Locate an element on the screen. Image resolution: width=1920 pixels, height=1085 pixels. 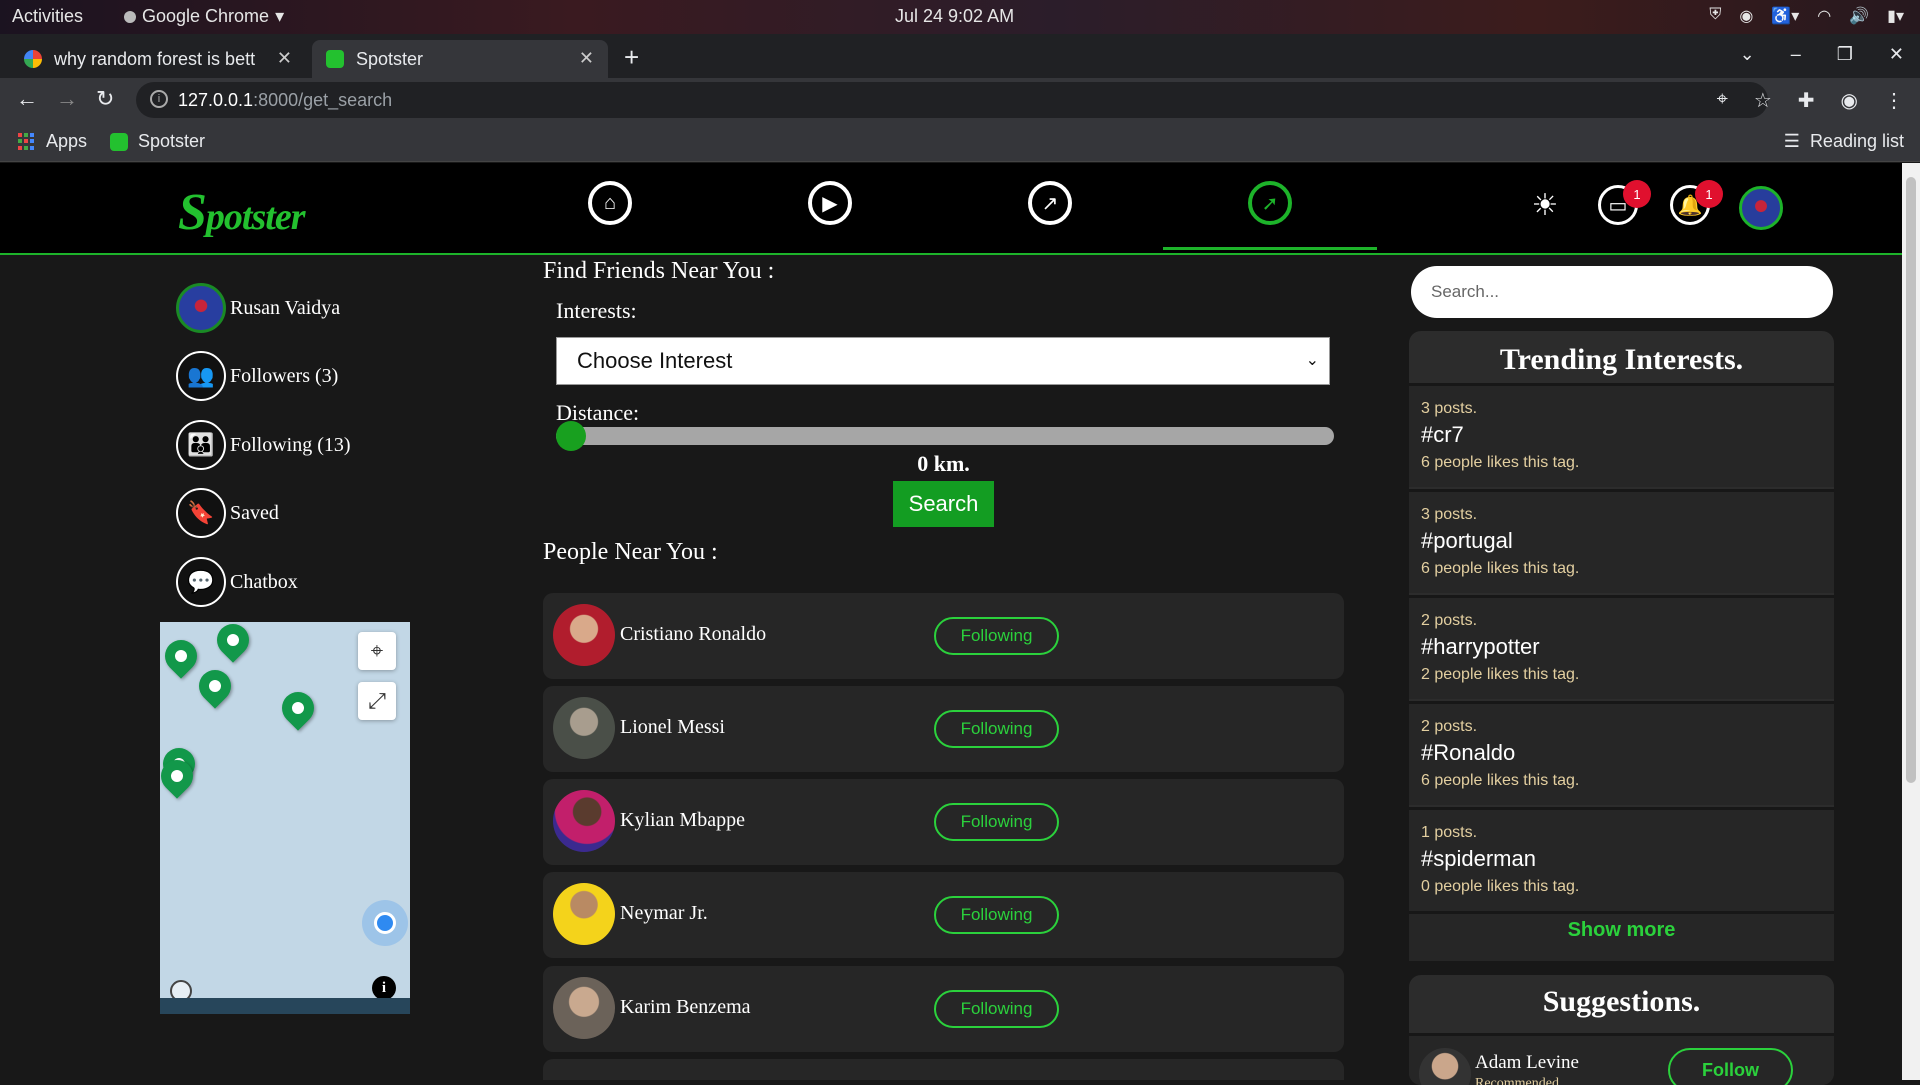
interest-select: Choose Interest ⌄ is located at coordinates (943, 361).